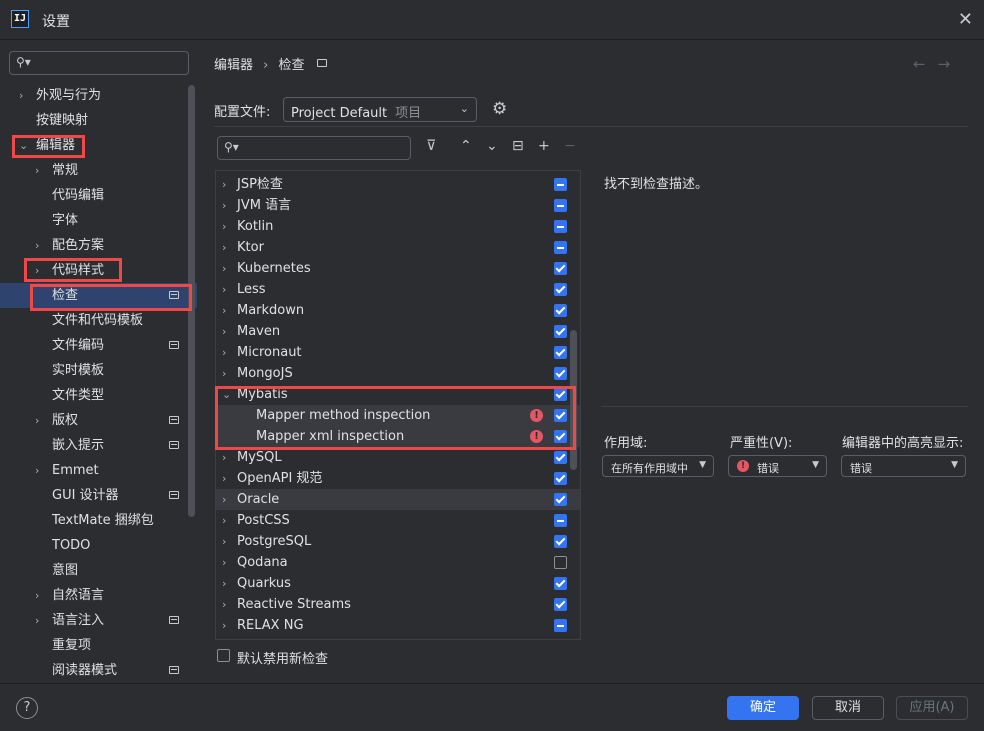  I want to click on inspection-scrollbar, so click(573, 400).